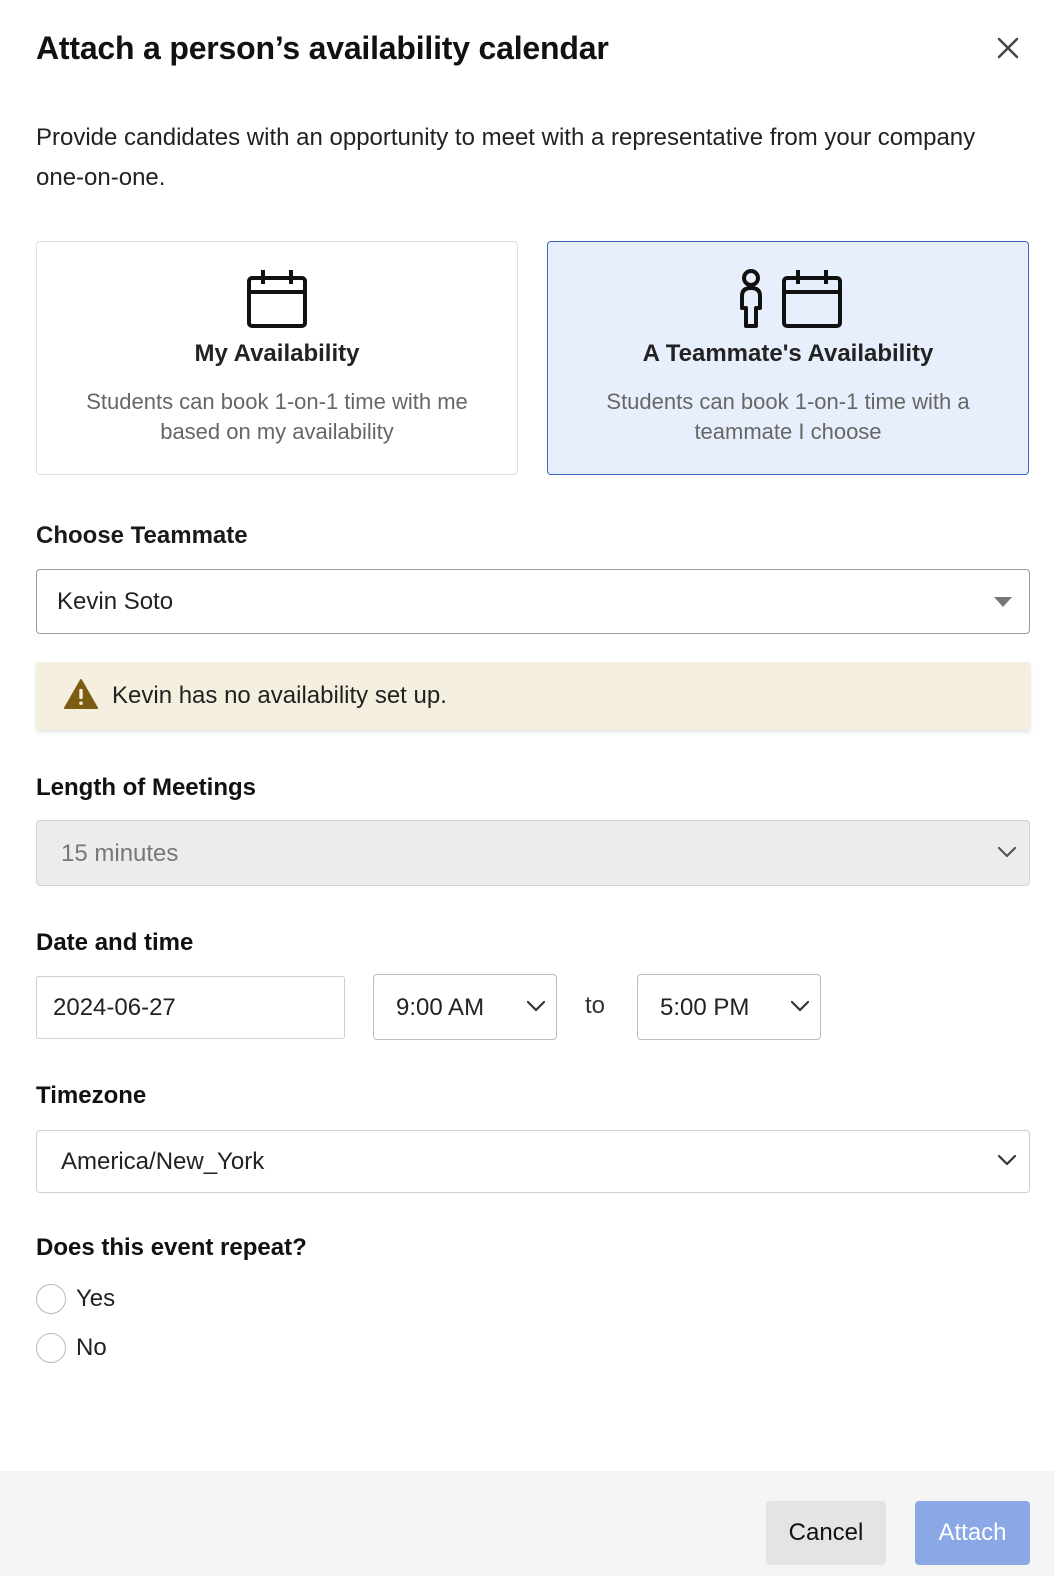 Image resolution: width=1054 pixels, height=1576 pixels. What do you see at coordinates (322, 48) in the screenshot?
I see `dialog-title: Attach a person’s availability calendar` at bounding box center [322, 48].